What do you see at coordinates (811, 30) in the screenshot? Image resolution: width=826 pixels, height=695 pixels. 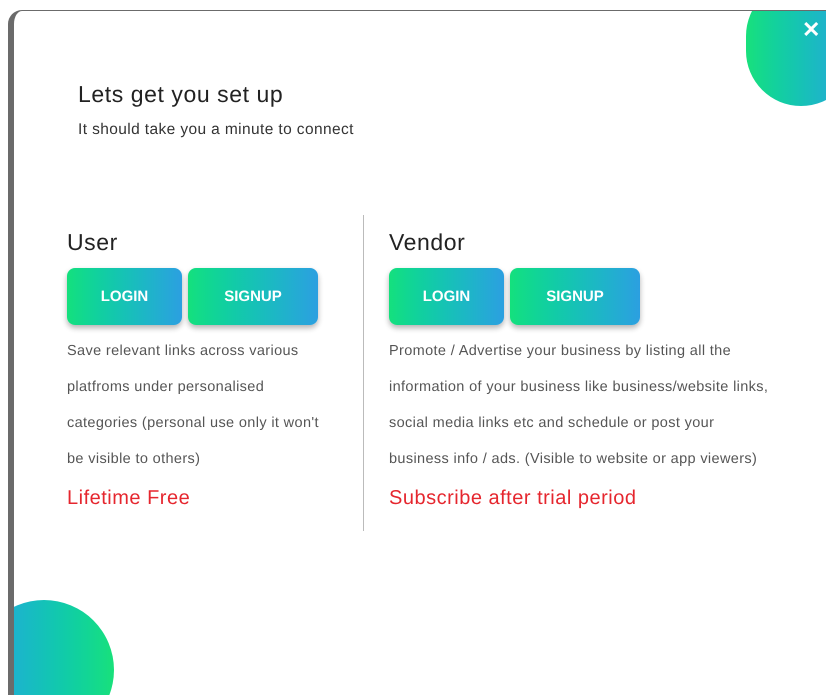 I see `close-button: ✕` at bounding box center [811, 30].